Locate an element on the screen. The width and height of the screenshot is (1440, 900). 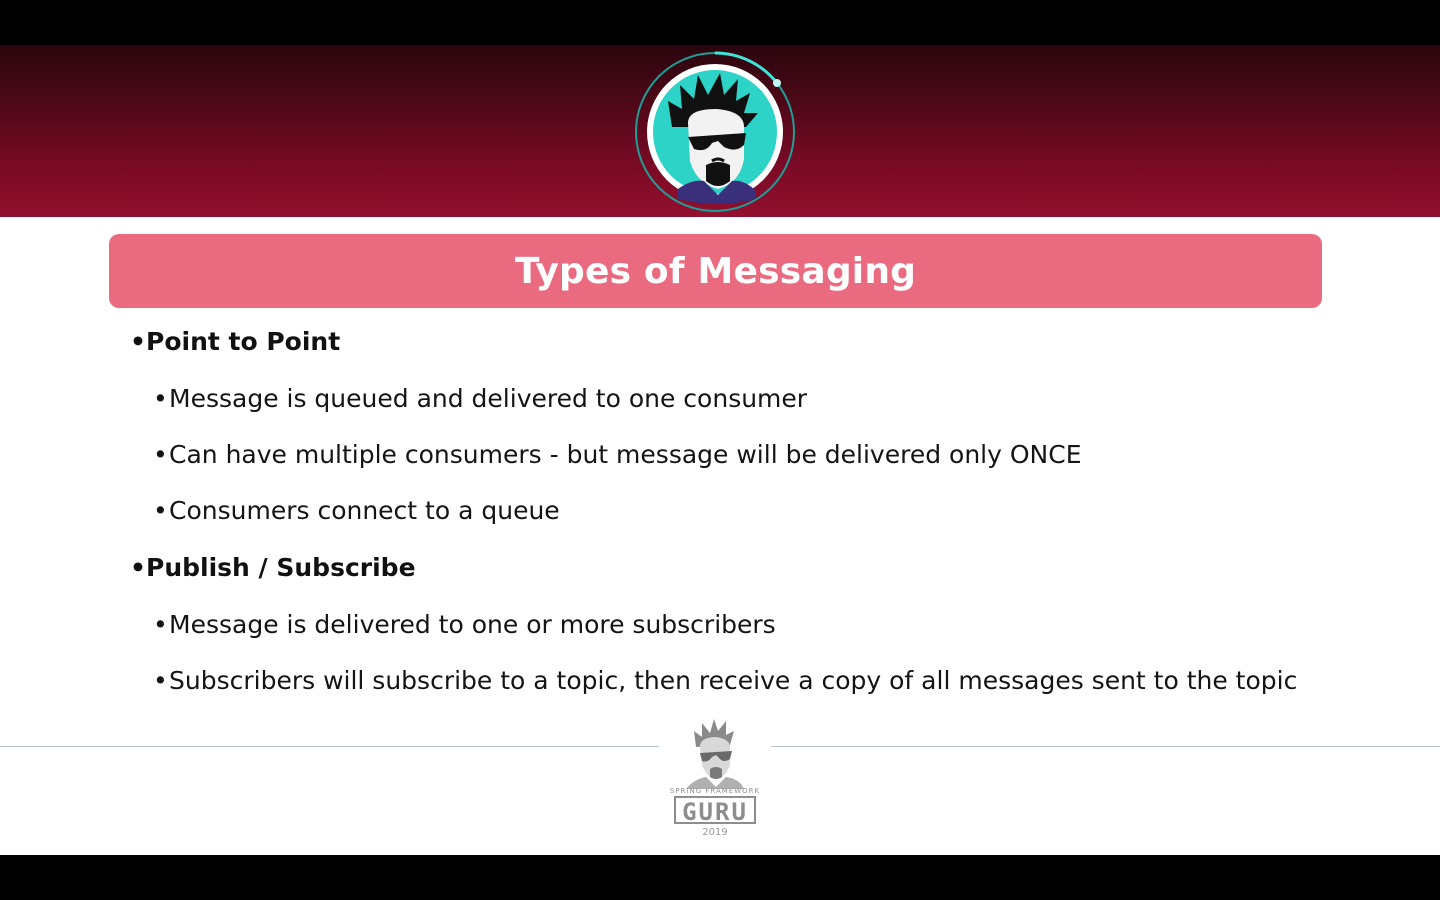
section-heading-point-to-point: •Point to Point is located at coordinates (235, 341).